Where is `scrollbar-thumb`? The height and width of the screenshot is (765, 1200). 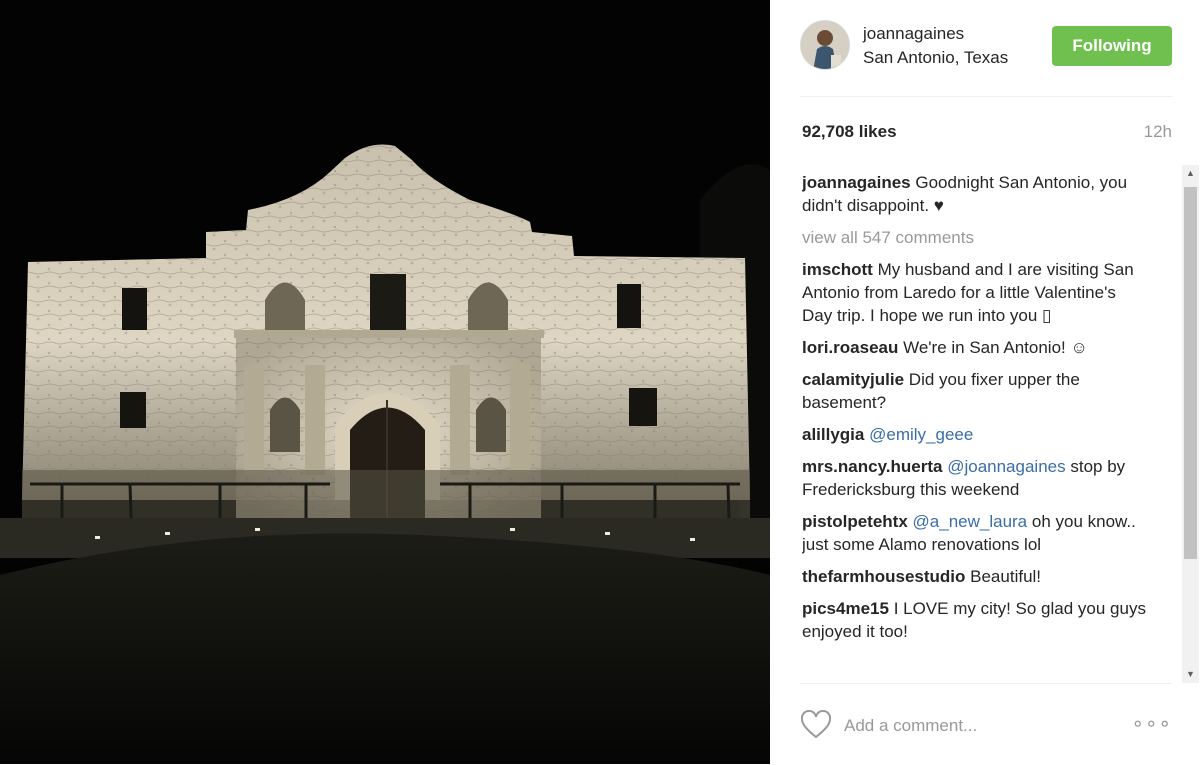 scrollbar-thumb is located at coordinates (1190, 373).